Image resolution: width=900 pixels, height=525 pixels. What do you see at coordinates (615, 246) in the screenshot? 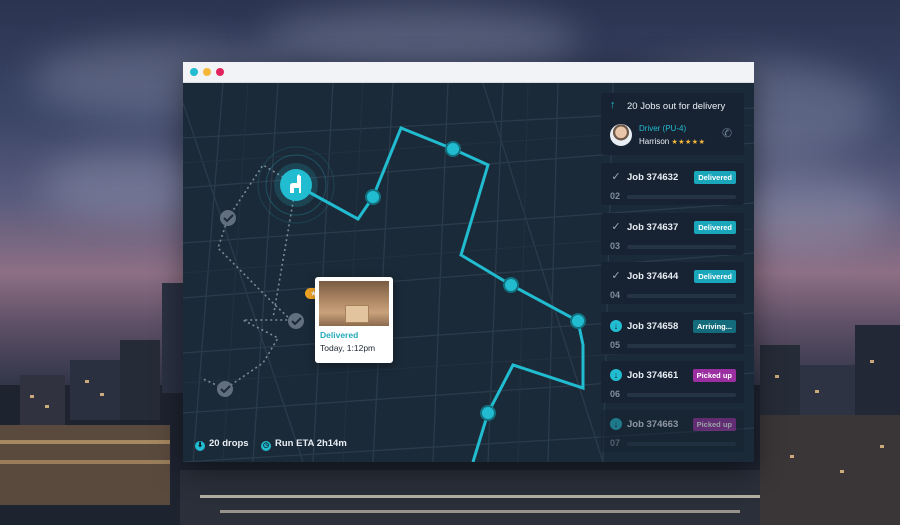
I see `job-sequence: 03` at bounding box center [615, 246].